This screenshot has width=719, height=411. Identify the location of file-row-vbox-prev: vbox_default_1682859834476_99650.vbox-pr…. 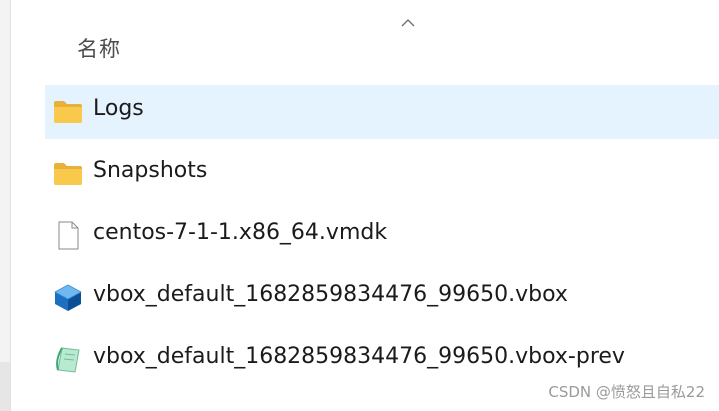
(382, 360).